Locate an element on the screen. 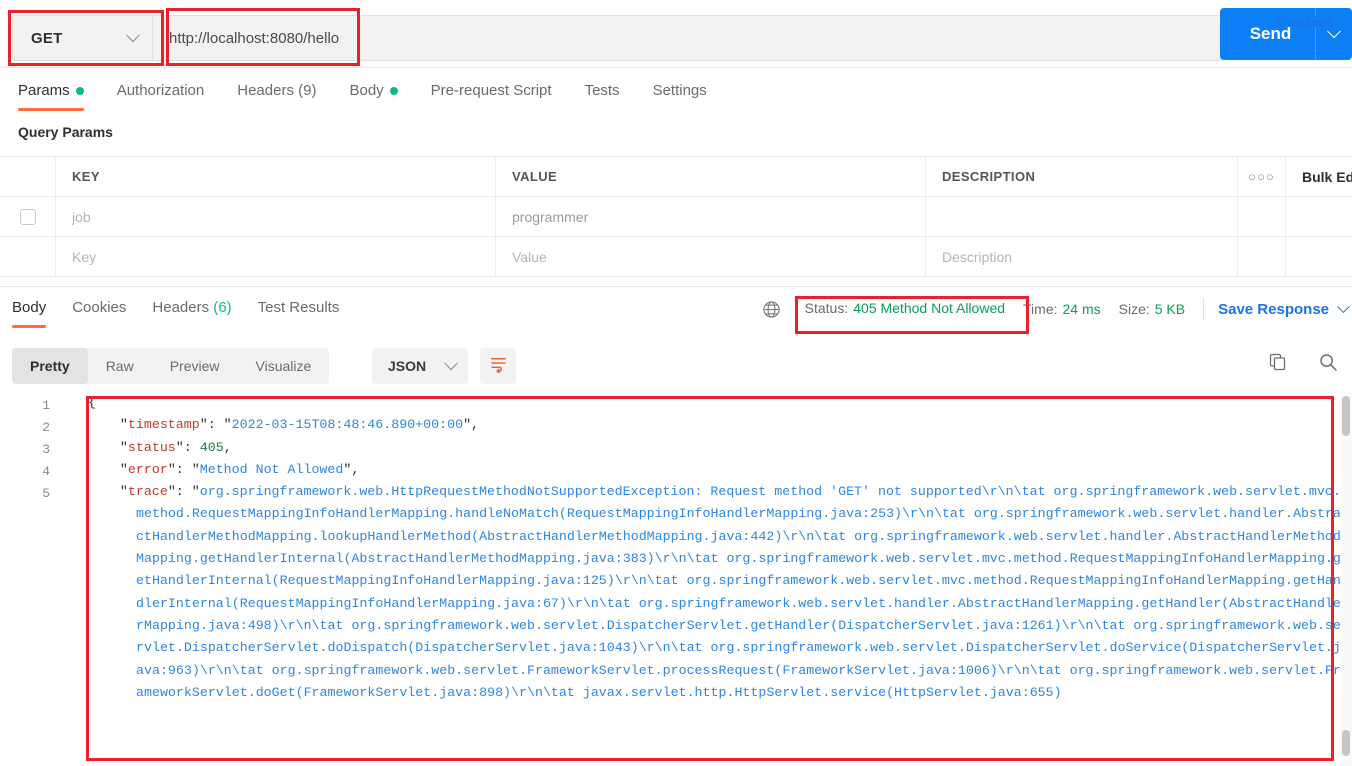  view-mode-raw: Raw is located at coordinates (120, 366).